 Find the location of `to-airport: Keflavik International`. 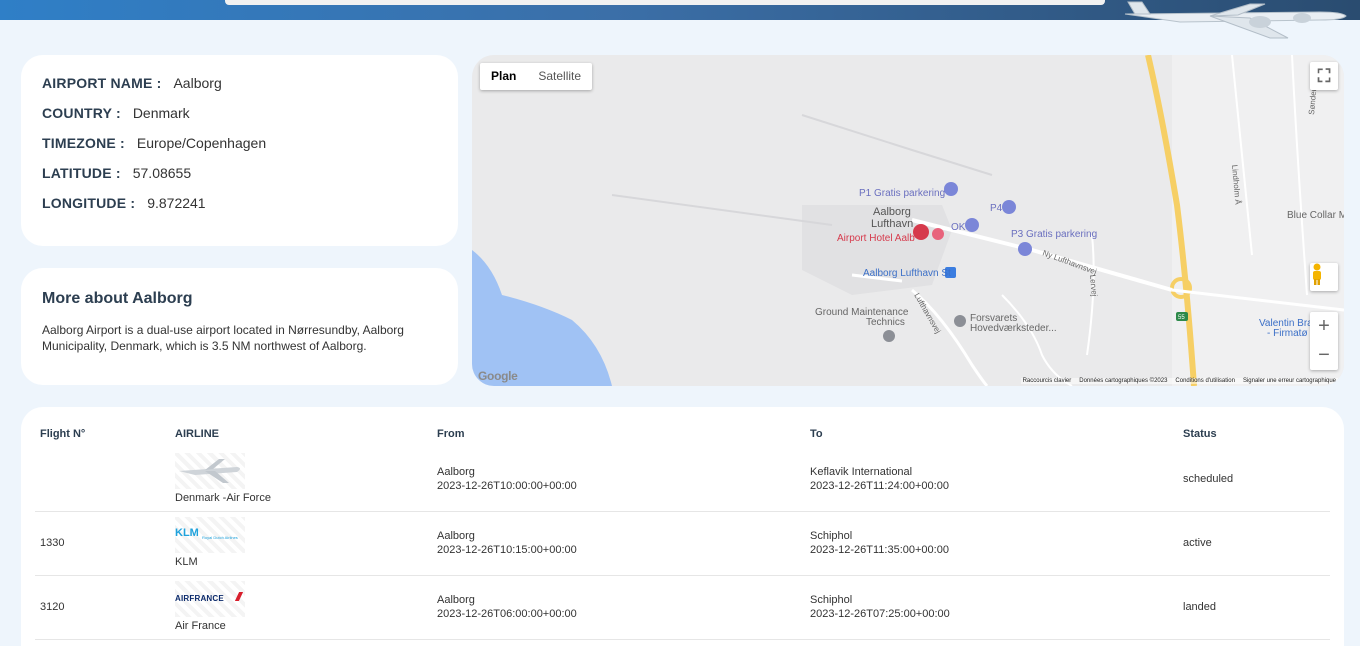

to-airport: Keflavik International is located at coordinates (861, 471).